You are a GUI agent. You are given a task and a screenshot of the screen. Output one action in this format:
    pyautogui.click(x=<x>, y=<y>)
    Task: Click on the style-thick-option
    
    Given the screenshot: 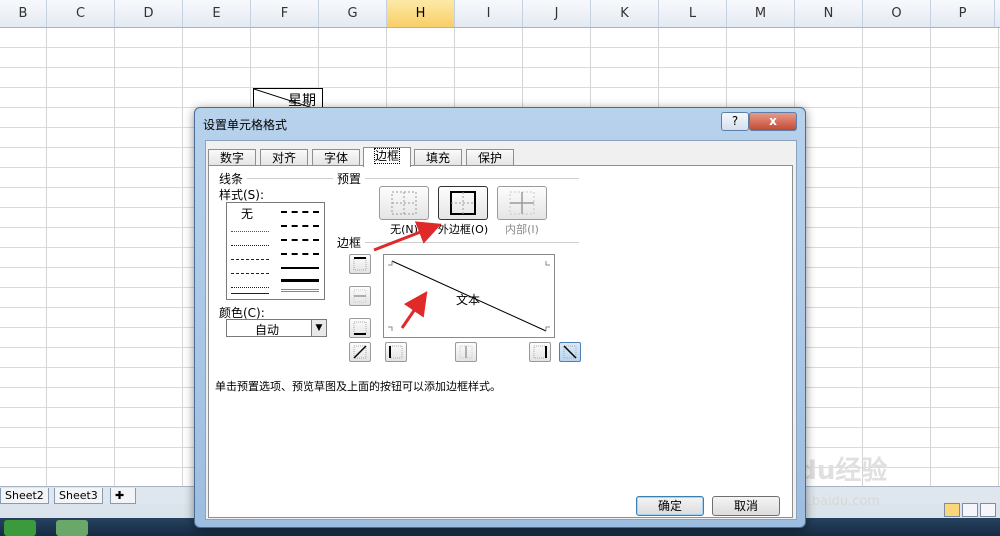 What is the action you would take?
    pyautogui.click(x=300, y=280)
    